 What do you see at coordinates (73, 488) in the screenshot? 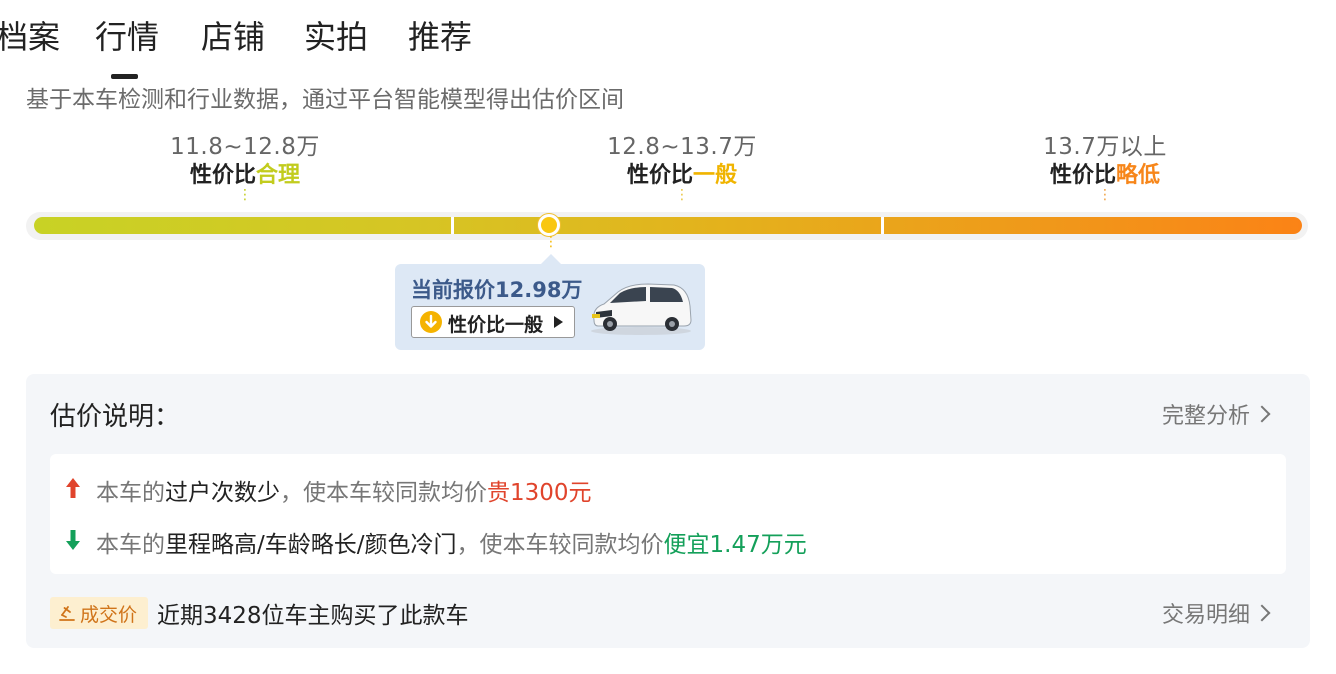
I see `arrow-up-icon` at bounding box center [73, 488].